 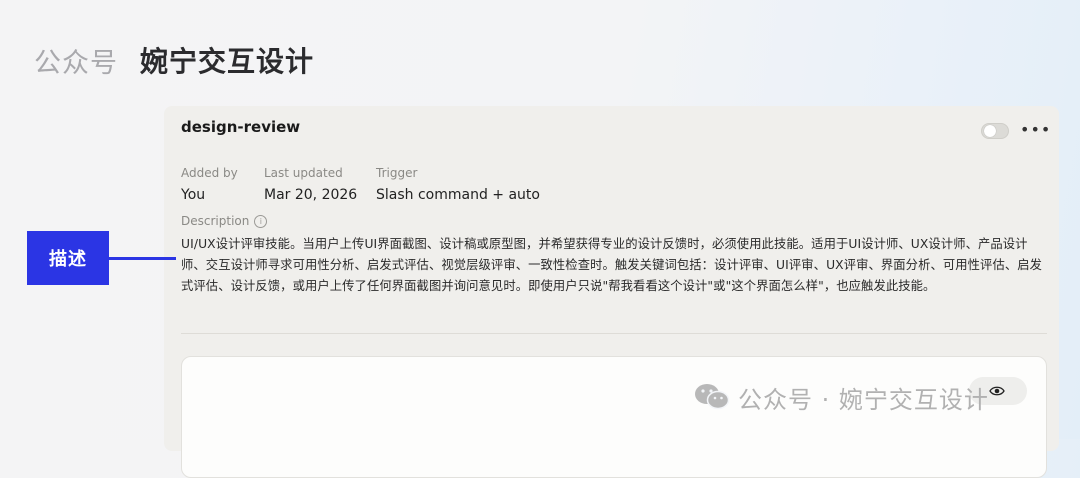 I want to click on watermark: 公众号 · 婉宁交互设计, so click(x=841, y=397).